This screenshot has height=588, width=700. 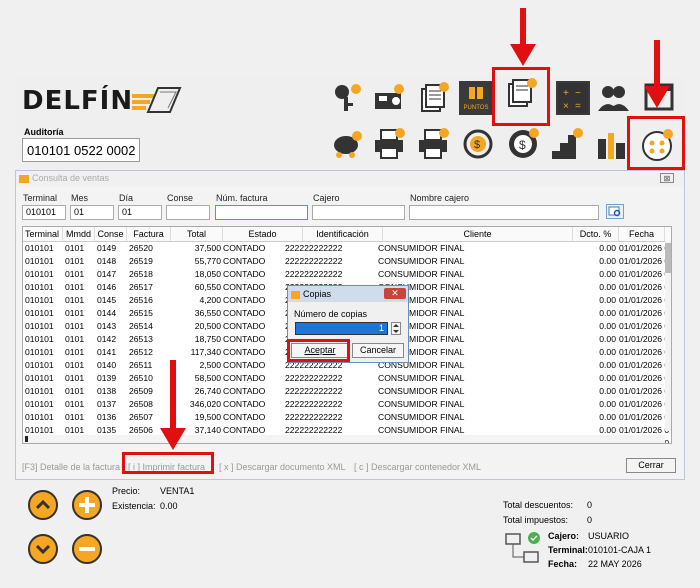 I want to click on coin-gear-icon: $, so click(x=523, y=144).